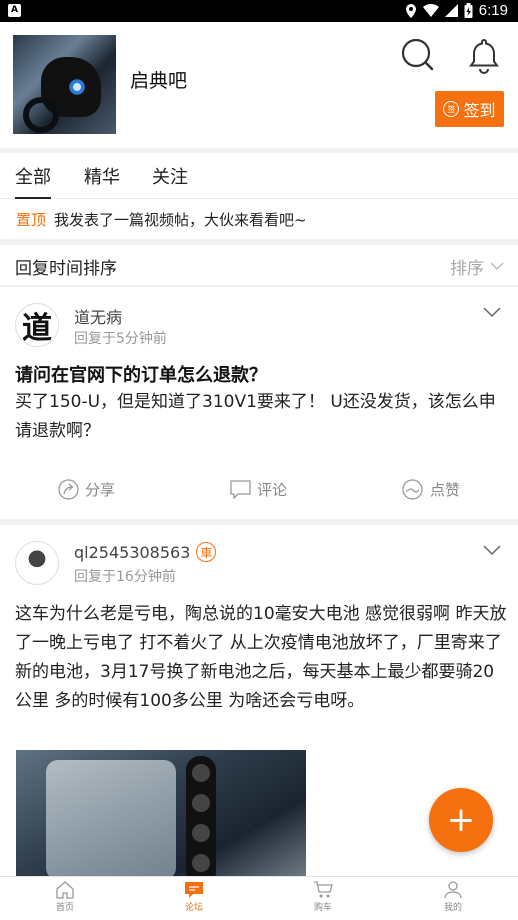 This screenshot has width=518, height=920. I want to click on pinned-text: 我发表了一篇视频帖，大伙来看看吧~, so click(180, 219).